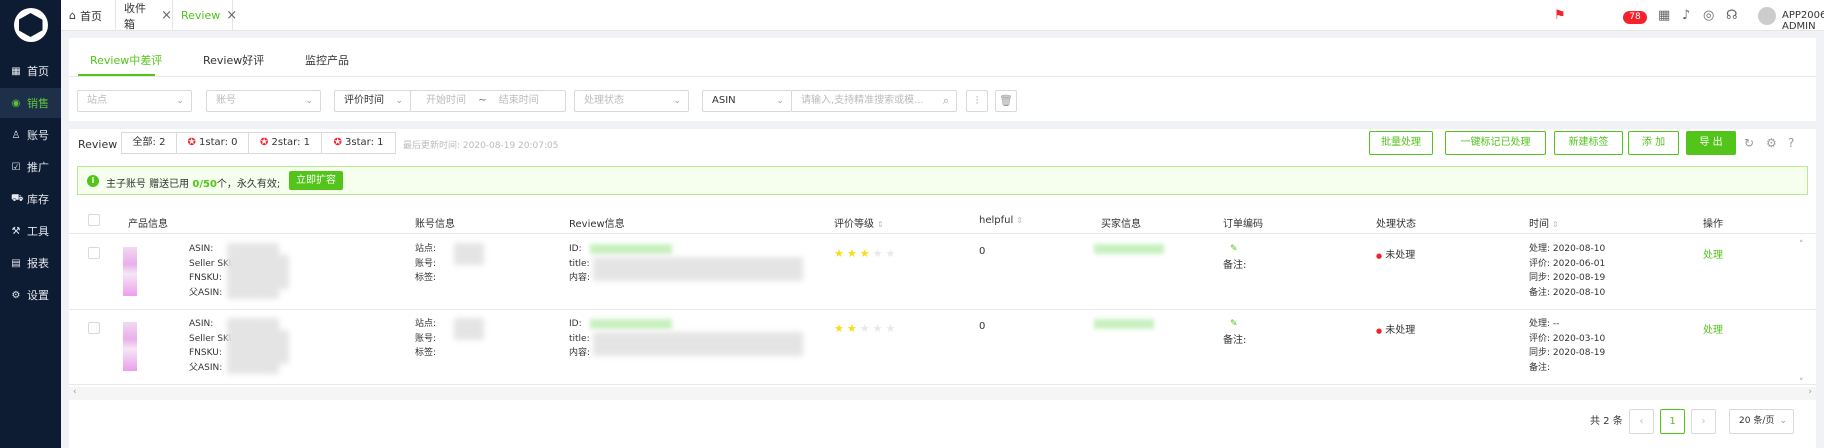 Image resolution: width=1824 pixels, height=448 pixels. I want to click on tab-monitor-products: 监控产品, so click(327, 60).